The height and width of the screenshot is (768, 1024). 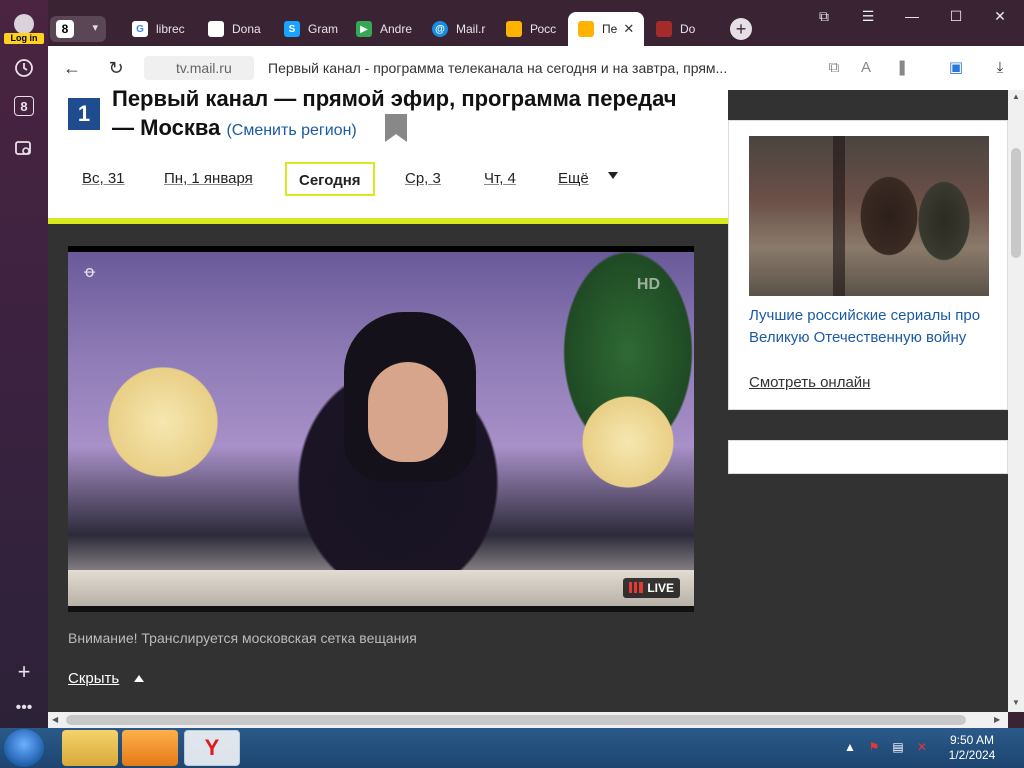 I want to click on odnoklassniki-icon: ꝋ, so click(x=90, y=272).